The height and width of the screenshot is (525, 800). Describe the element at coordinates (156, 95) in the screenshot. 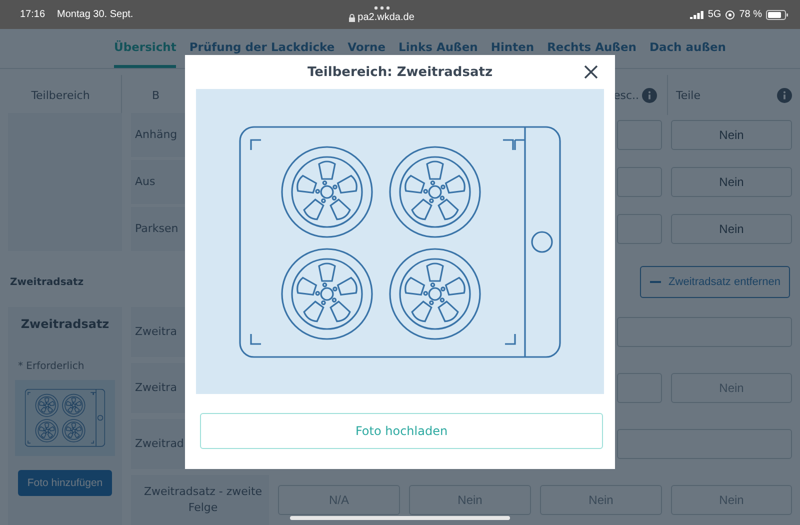

I see `column-header: B` at that location.